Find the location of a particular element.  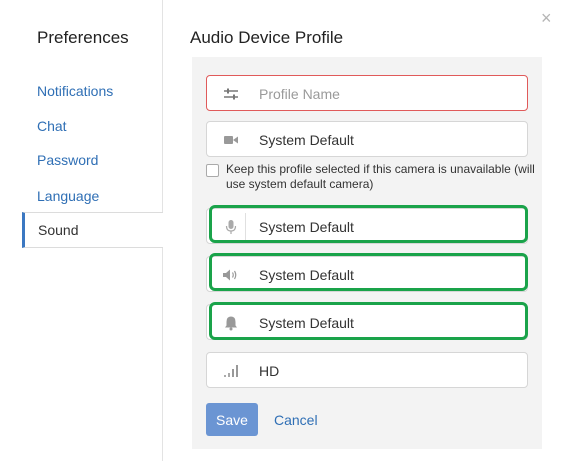

sidebar-item-chat: Chat is located at coordinates (52, 126).